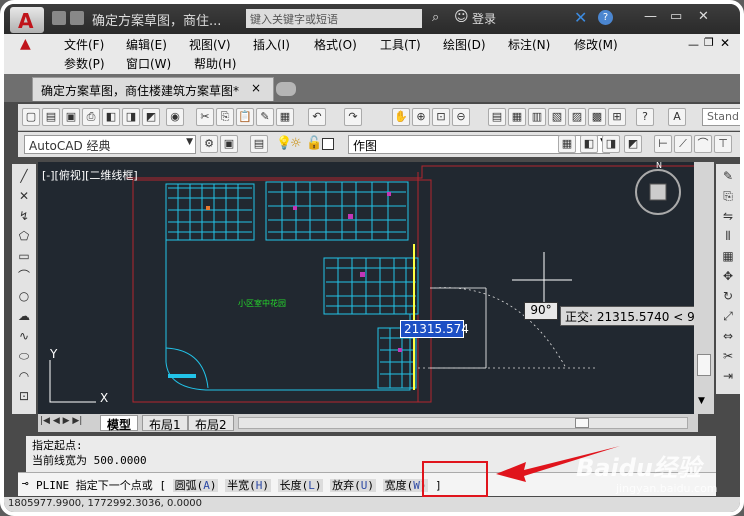 The image size is (744, 516). Describe the element at coordinates (51, 117) in the screenshot. I see `open-icon: ▤` at that location.